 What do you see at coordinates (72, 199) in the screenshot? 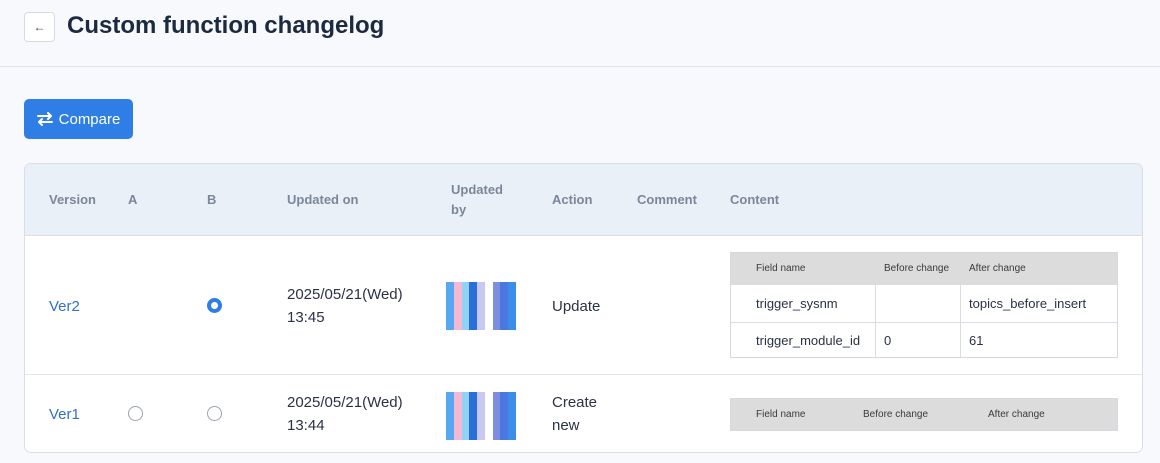
I see `col-version: Version` at bounding box center [72, 199].